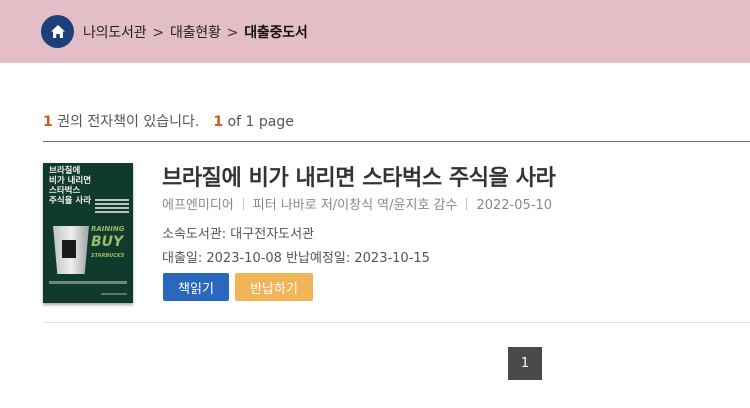  Describe the element at coordinates (114, 294) in the screenshot. I see `cover-publisher-mark` at that location.